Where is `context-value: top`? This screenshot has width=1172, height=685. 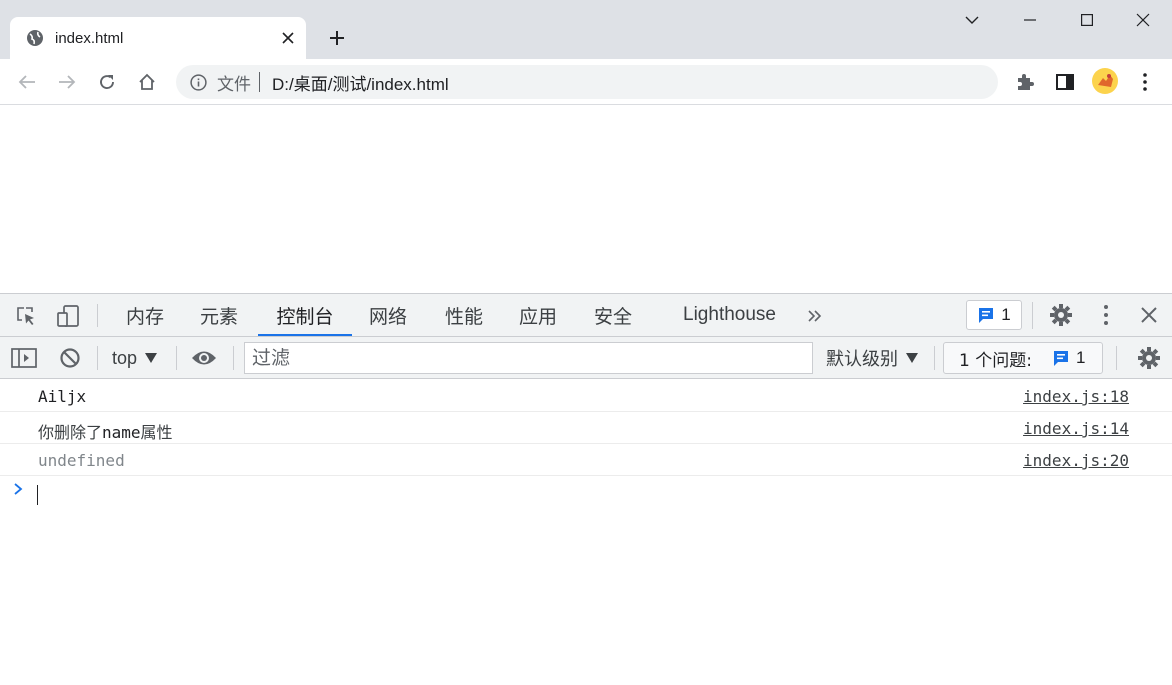
context-value: top is located at coordinates (125, 357).